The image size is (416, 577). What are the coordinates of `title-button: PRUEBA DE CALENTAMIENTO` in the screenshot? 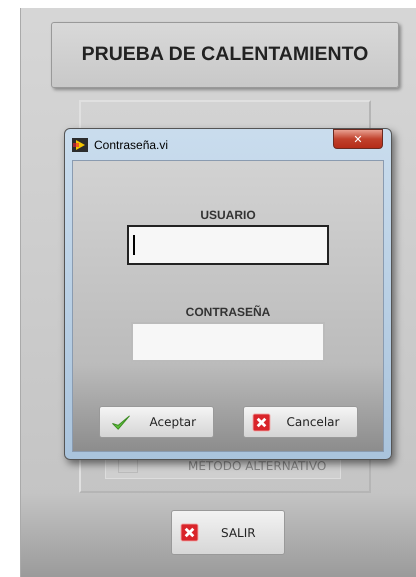 It's located at (225, 55).